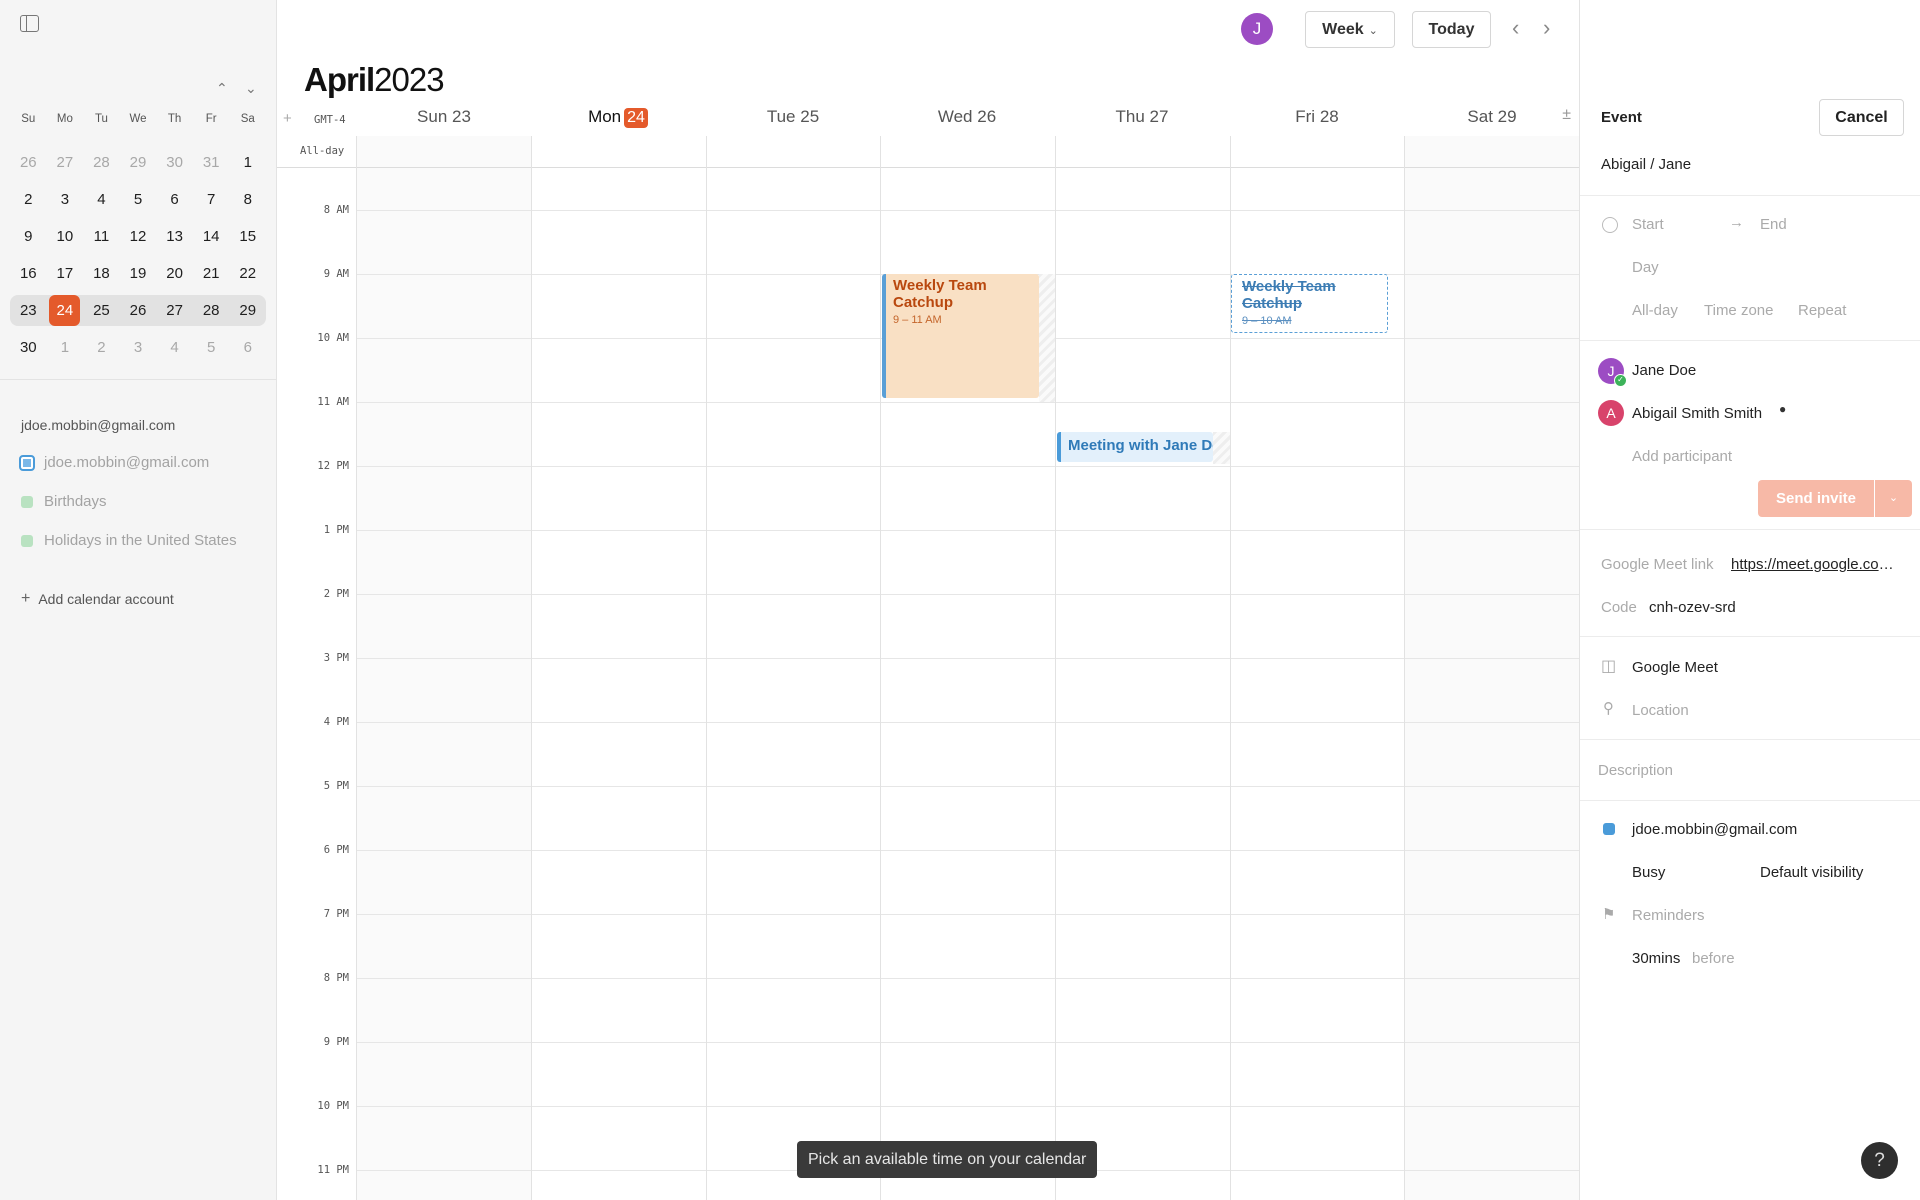 This screenshot has height=1200, width=1920. Describe the element at coordinates (1142, 117) in the screenshot. I see `day-header: Thu 27` at that location.